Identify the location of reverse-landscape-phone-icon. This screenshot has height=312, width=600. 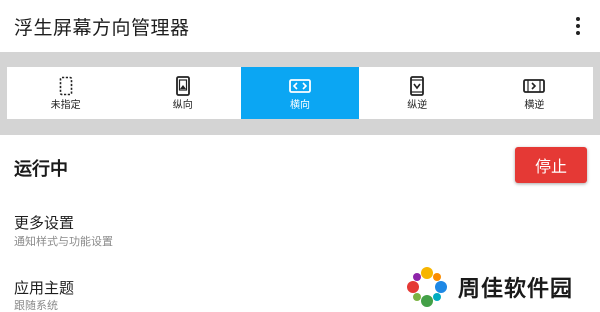
(534, 86).